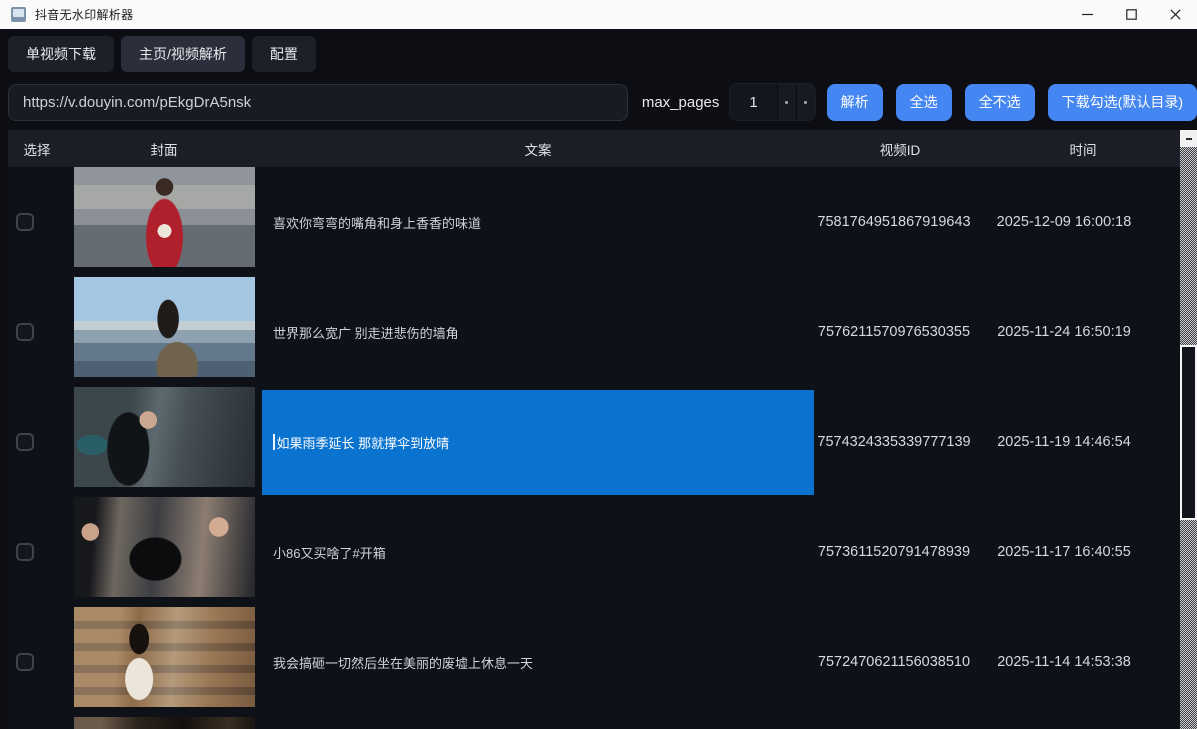  Describe the element at coordinates (538, 150) in the screenshot. I see `header-caption: 文案` at that location.